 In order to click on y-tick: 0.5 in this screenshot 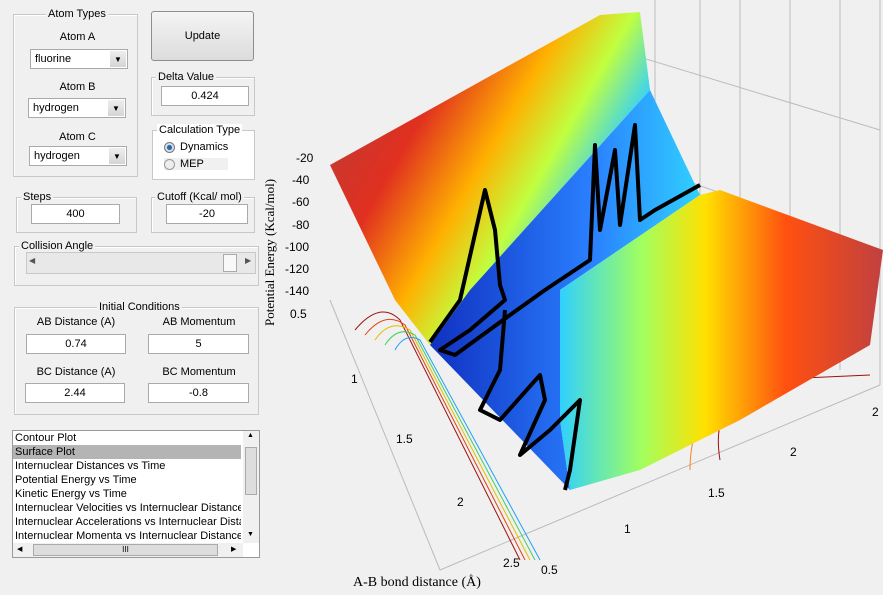, I will do `click(549, 570)`.